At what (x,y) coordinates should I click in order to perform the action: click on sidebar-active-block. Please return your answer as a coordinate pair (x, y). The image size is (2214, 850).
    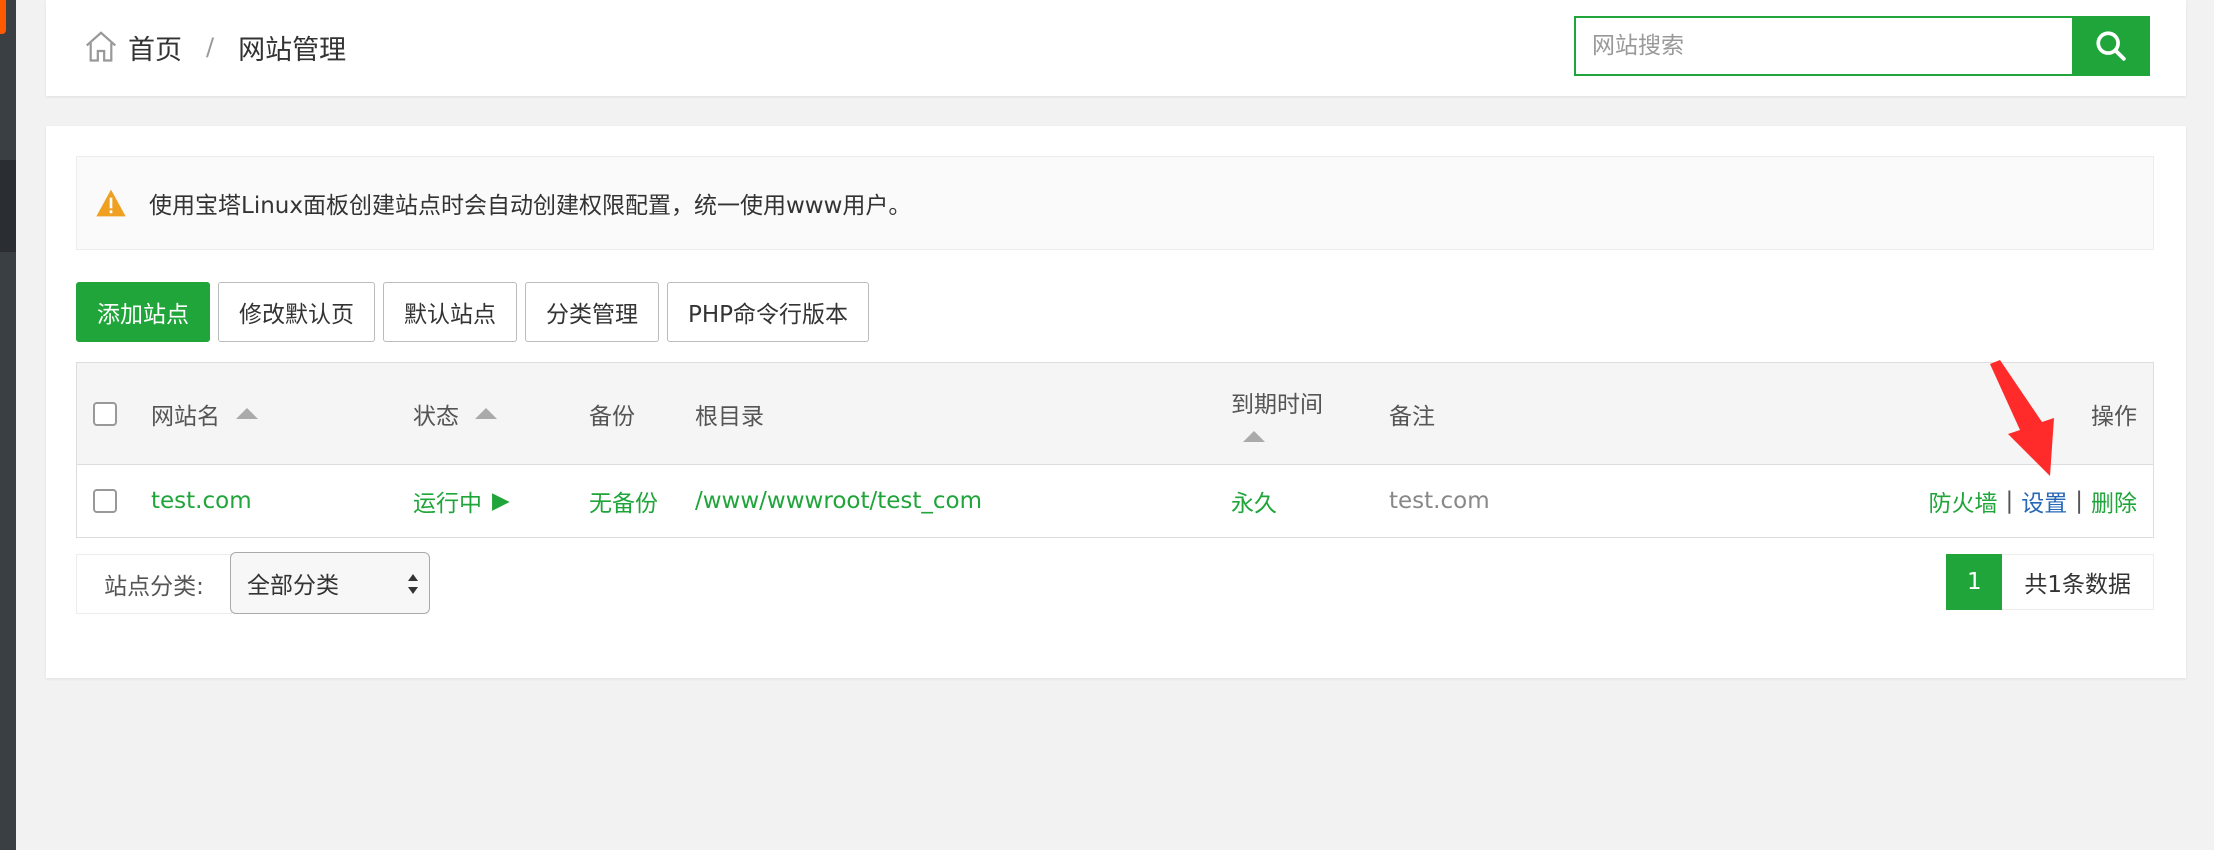
    Looking at the image, I should click on (8, 206).